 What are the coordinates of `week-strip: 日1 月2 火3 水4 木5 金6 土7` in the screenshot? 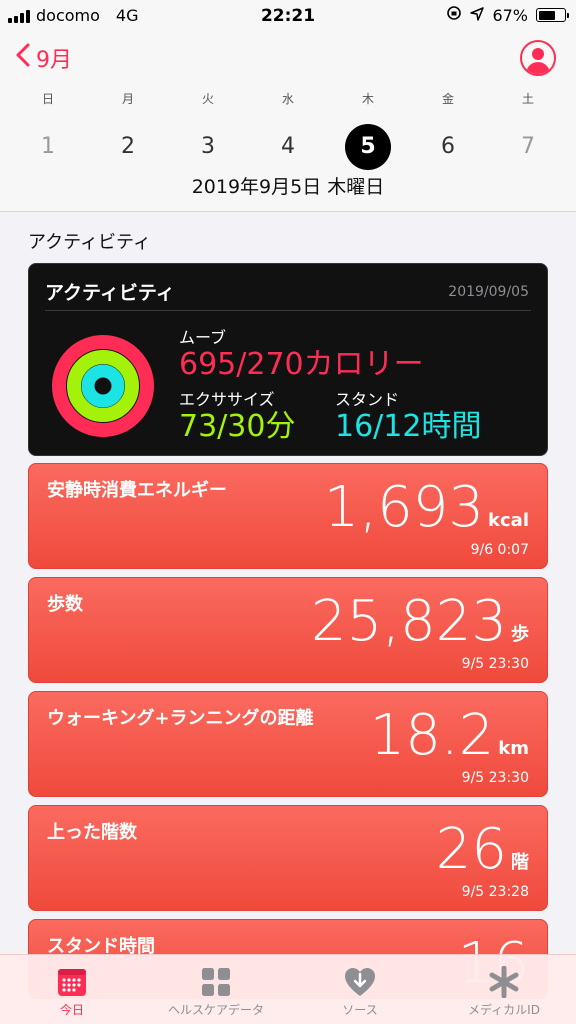 It's located at (288, 130).